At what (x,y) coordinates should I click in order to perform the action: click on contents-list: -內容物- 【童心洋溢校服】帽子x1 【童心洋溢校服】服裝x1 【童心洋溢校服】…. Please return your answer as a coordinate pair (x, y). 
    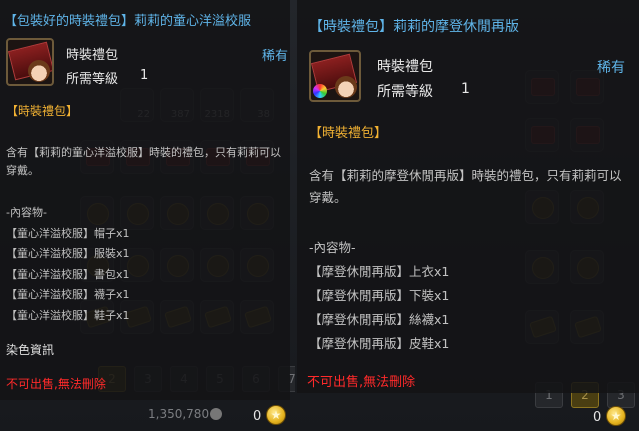
    Looking at the image, I should click on (68, 264).